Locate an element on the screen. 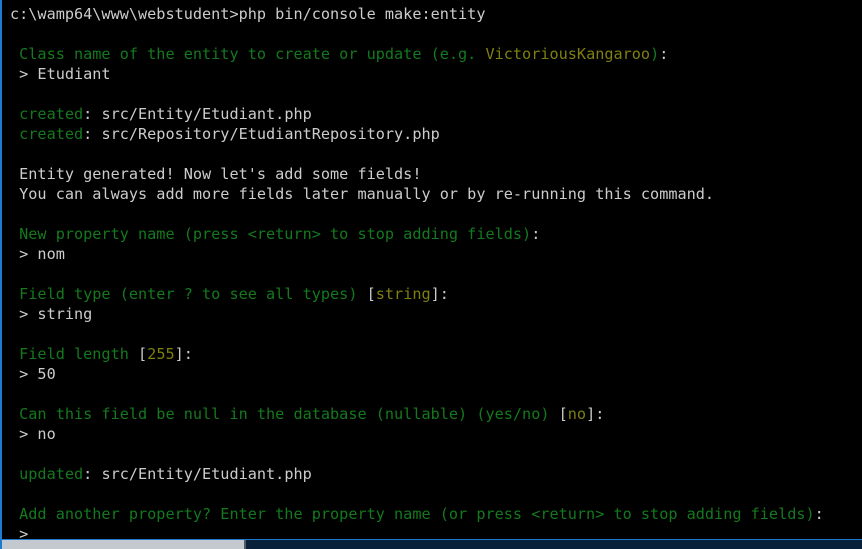 The width and height of the screenshot is (862, 549). terminal-text-segment: > no is located at coordinates (33, 434).